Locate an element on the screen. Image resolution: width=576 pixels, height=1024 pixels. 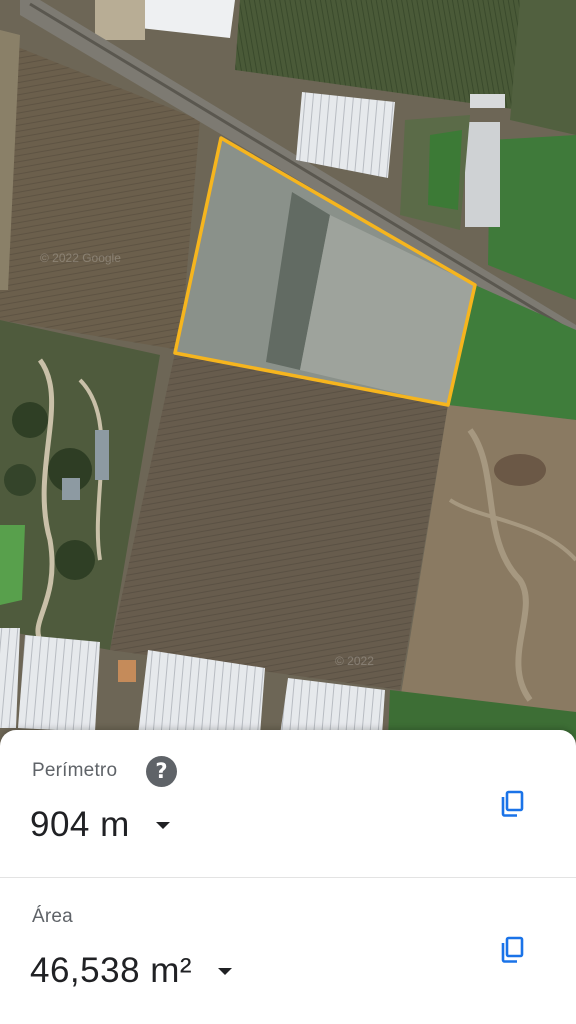
perimeter-unit-dropdown: 904 m is located at coordinates (100, 825).